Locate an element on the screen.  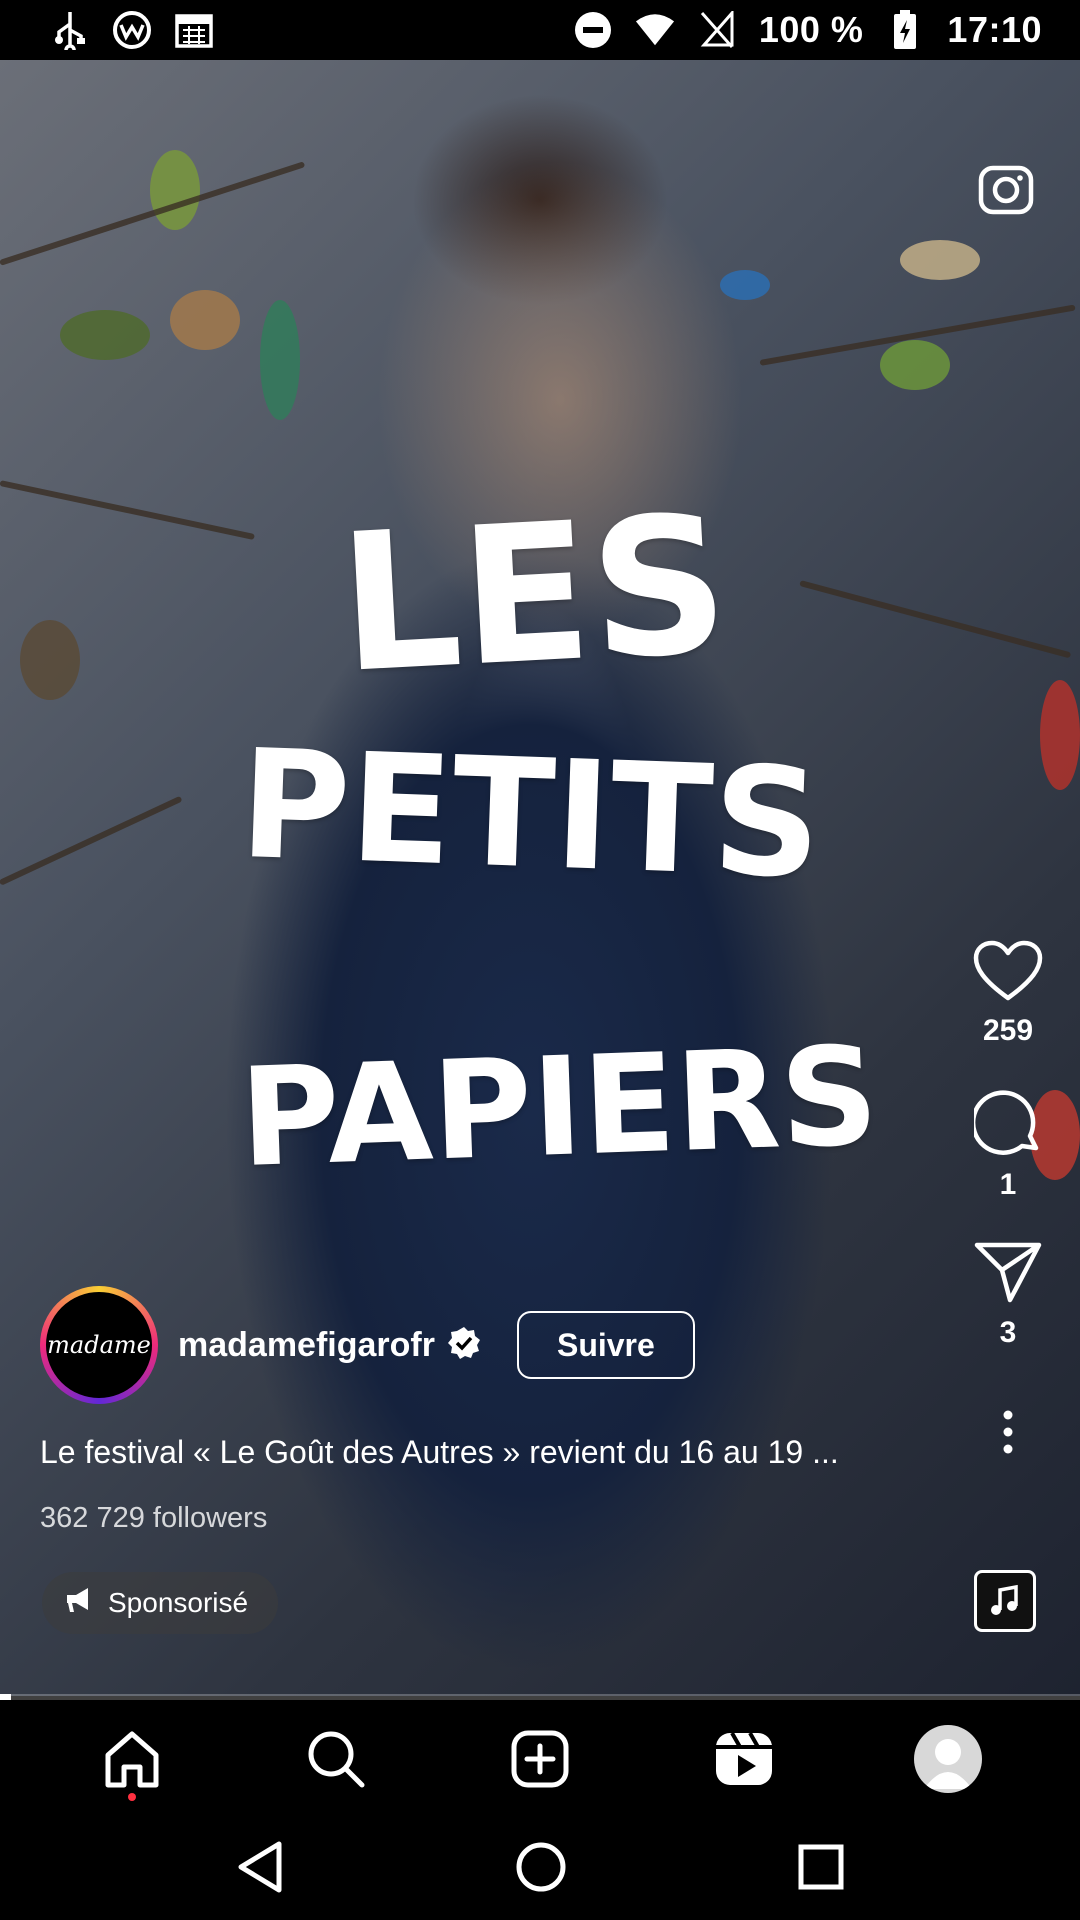
like-button: 259 is located at coordinates (1008, 994).